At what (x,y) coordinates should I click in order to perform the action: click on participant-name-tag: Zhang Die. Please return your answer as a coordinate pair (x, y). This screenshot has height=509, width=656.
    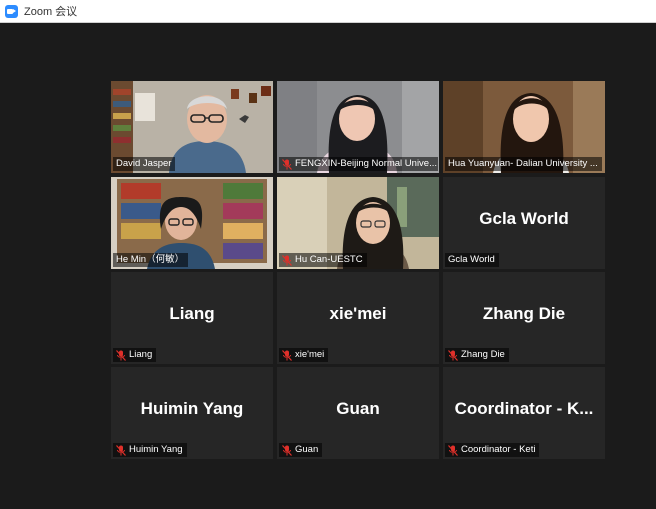
    Looking at the image, I should click on (477, 355).